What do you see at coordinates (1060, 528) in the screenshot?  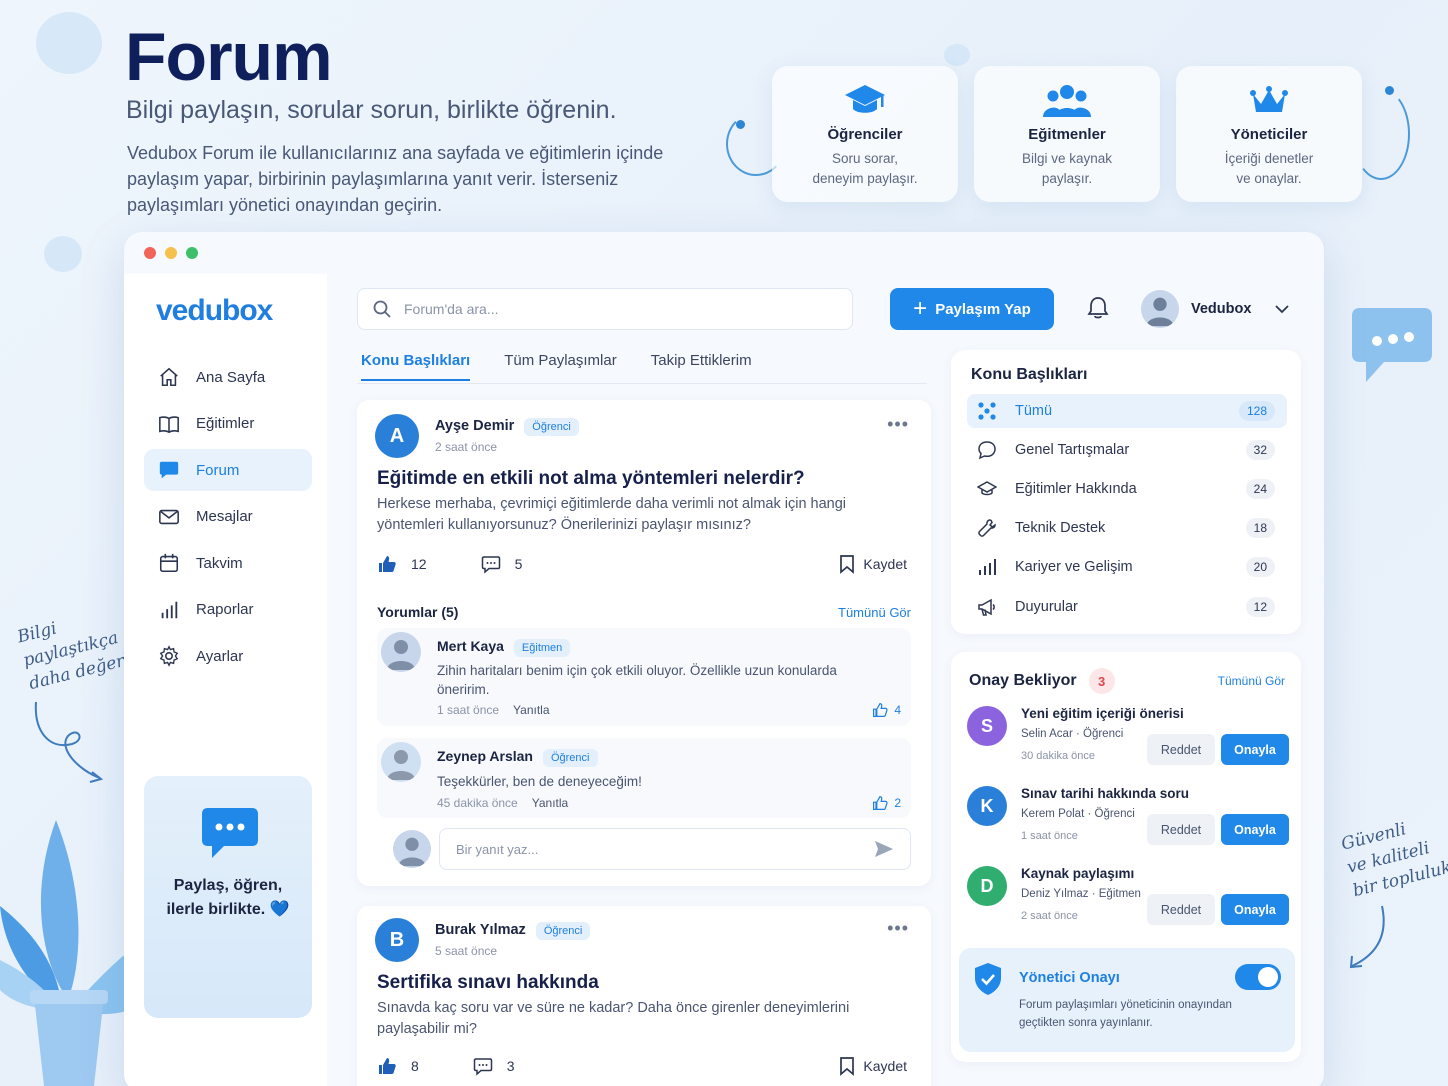 I see `topic-label: Teknik Destek` at bounding box center [1060, 528].